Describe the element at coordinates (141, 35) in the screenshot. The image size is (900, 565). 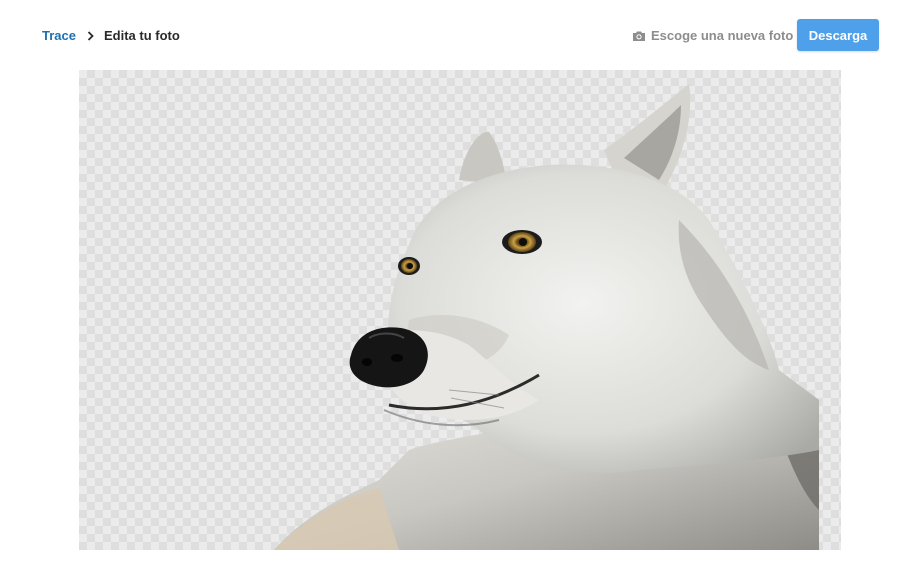
I see `breadcrumb-current-page: Edita tu foto` at that location.